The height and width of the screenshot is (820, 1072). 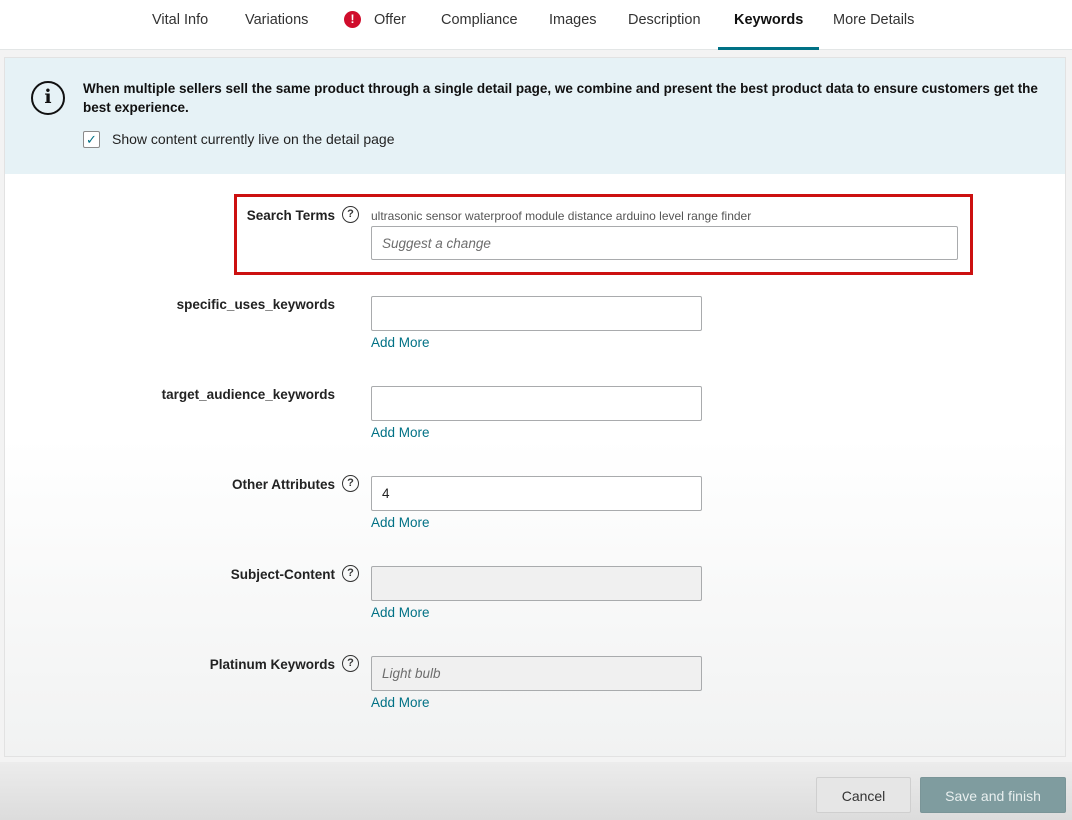 I want to click on info-icon: i, so click(x=48, y=98).